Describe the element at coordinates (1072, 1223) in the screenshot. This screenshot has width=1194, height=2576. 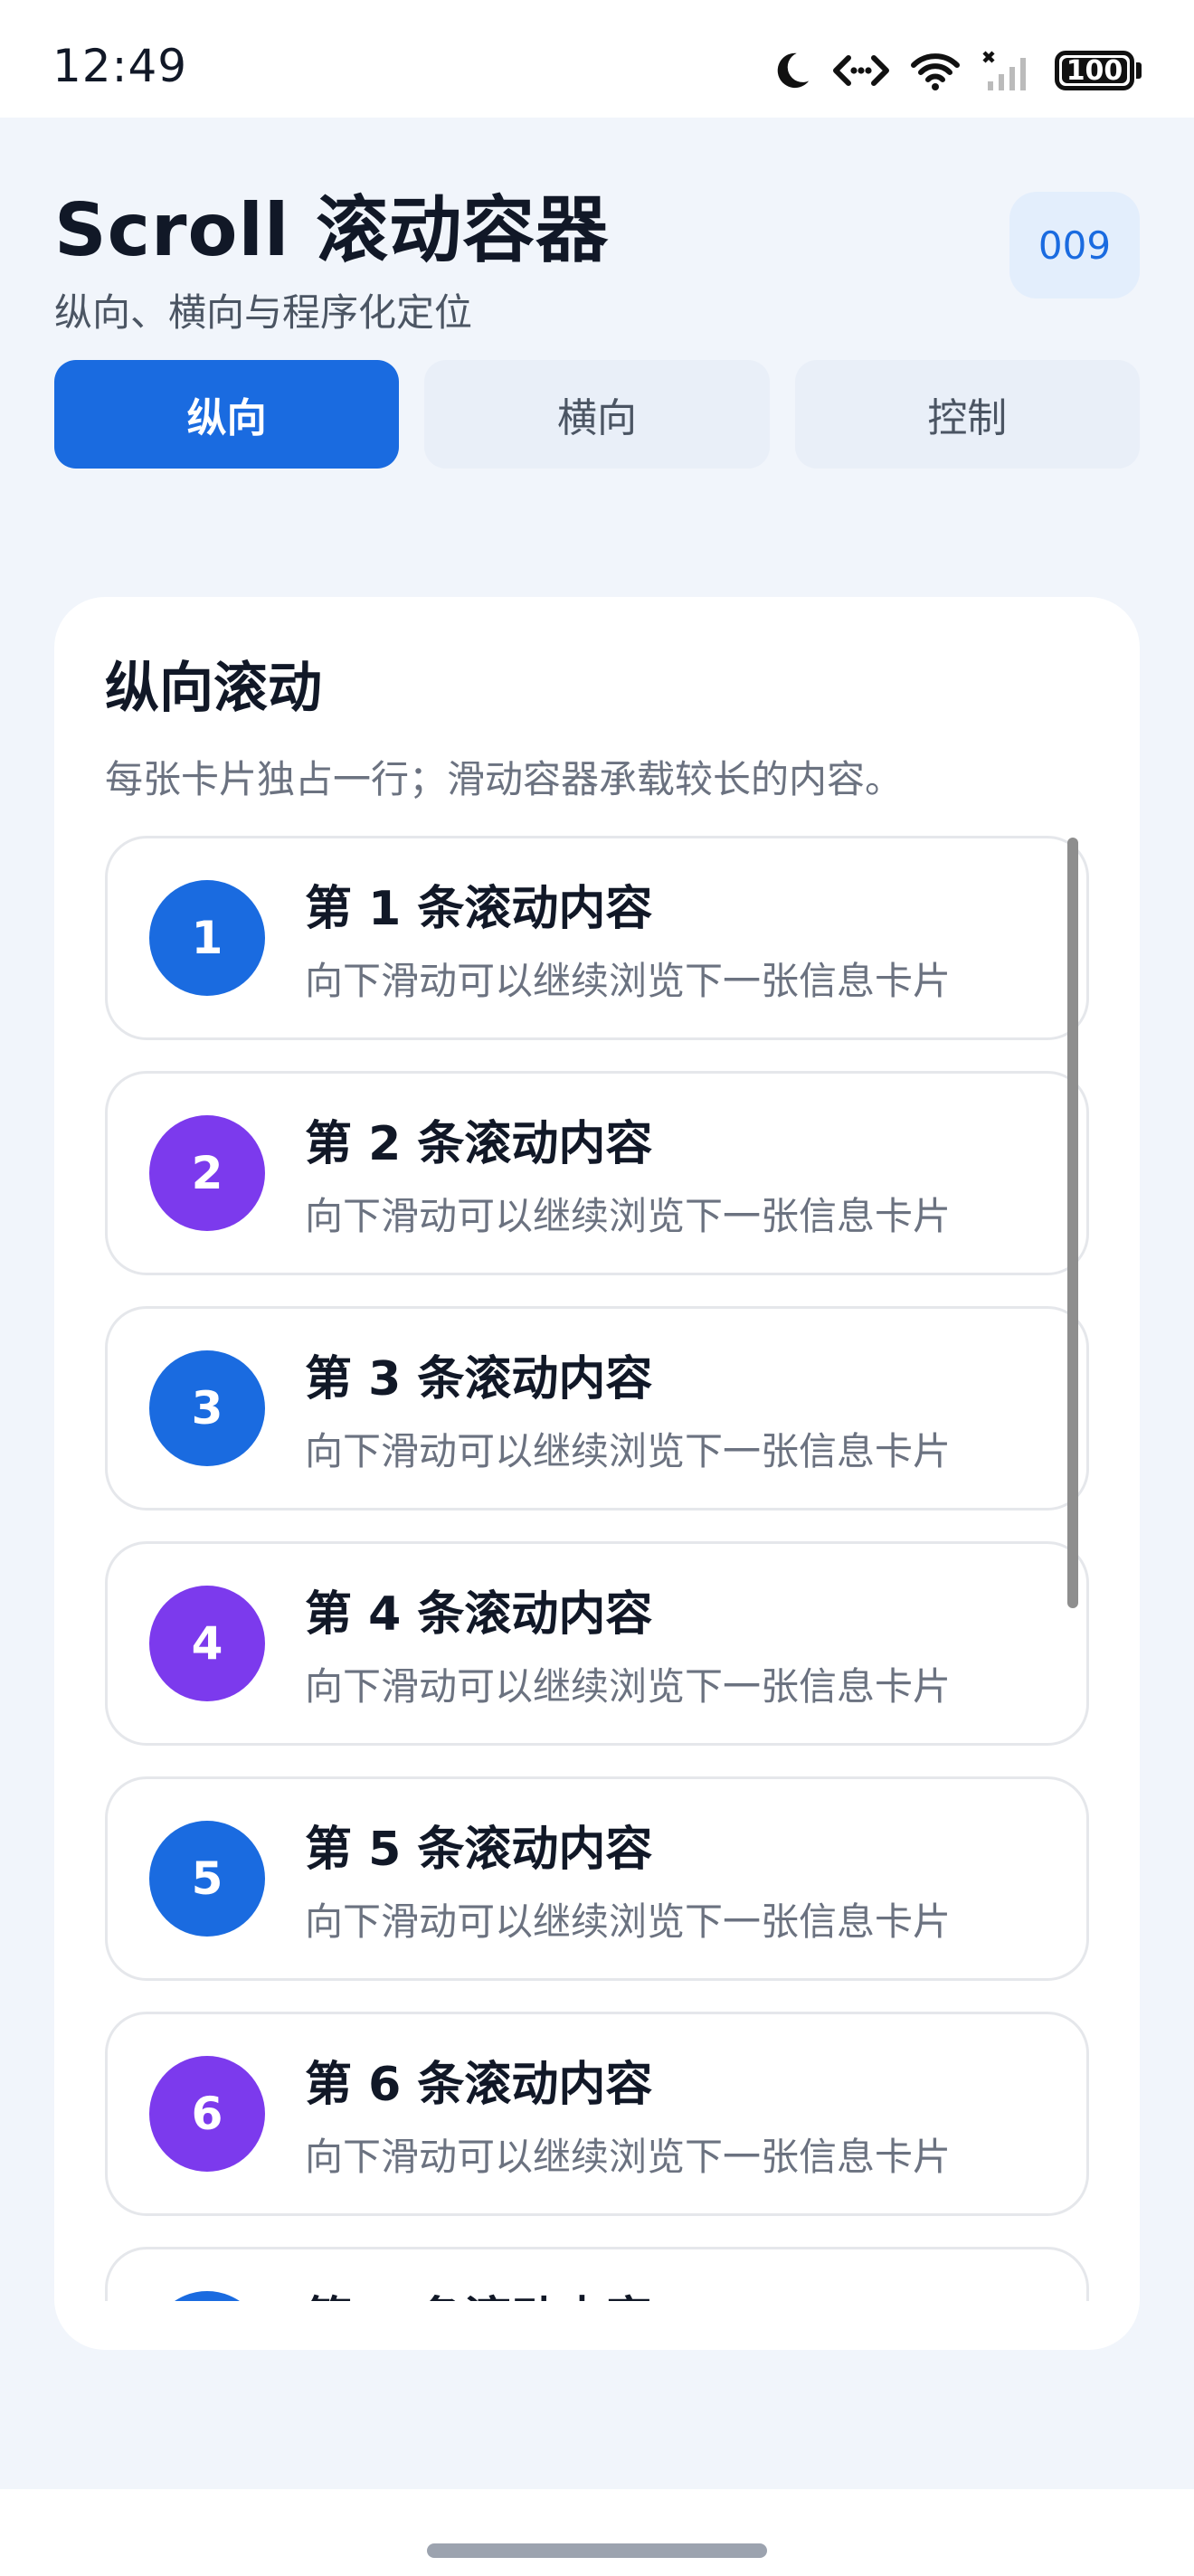
I see `scrollbar-thumb` at that location.